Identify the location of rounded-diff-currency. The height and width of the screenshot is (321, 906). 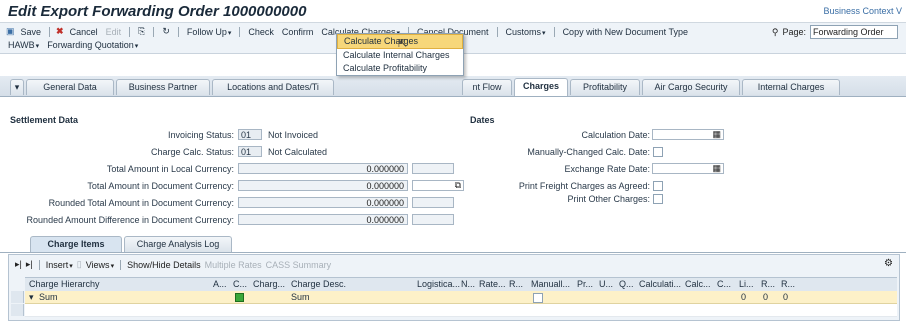
(433, 219).